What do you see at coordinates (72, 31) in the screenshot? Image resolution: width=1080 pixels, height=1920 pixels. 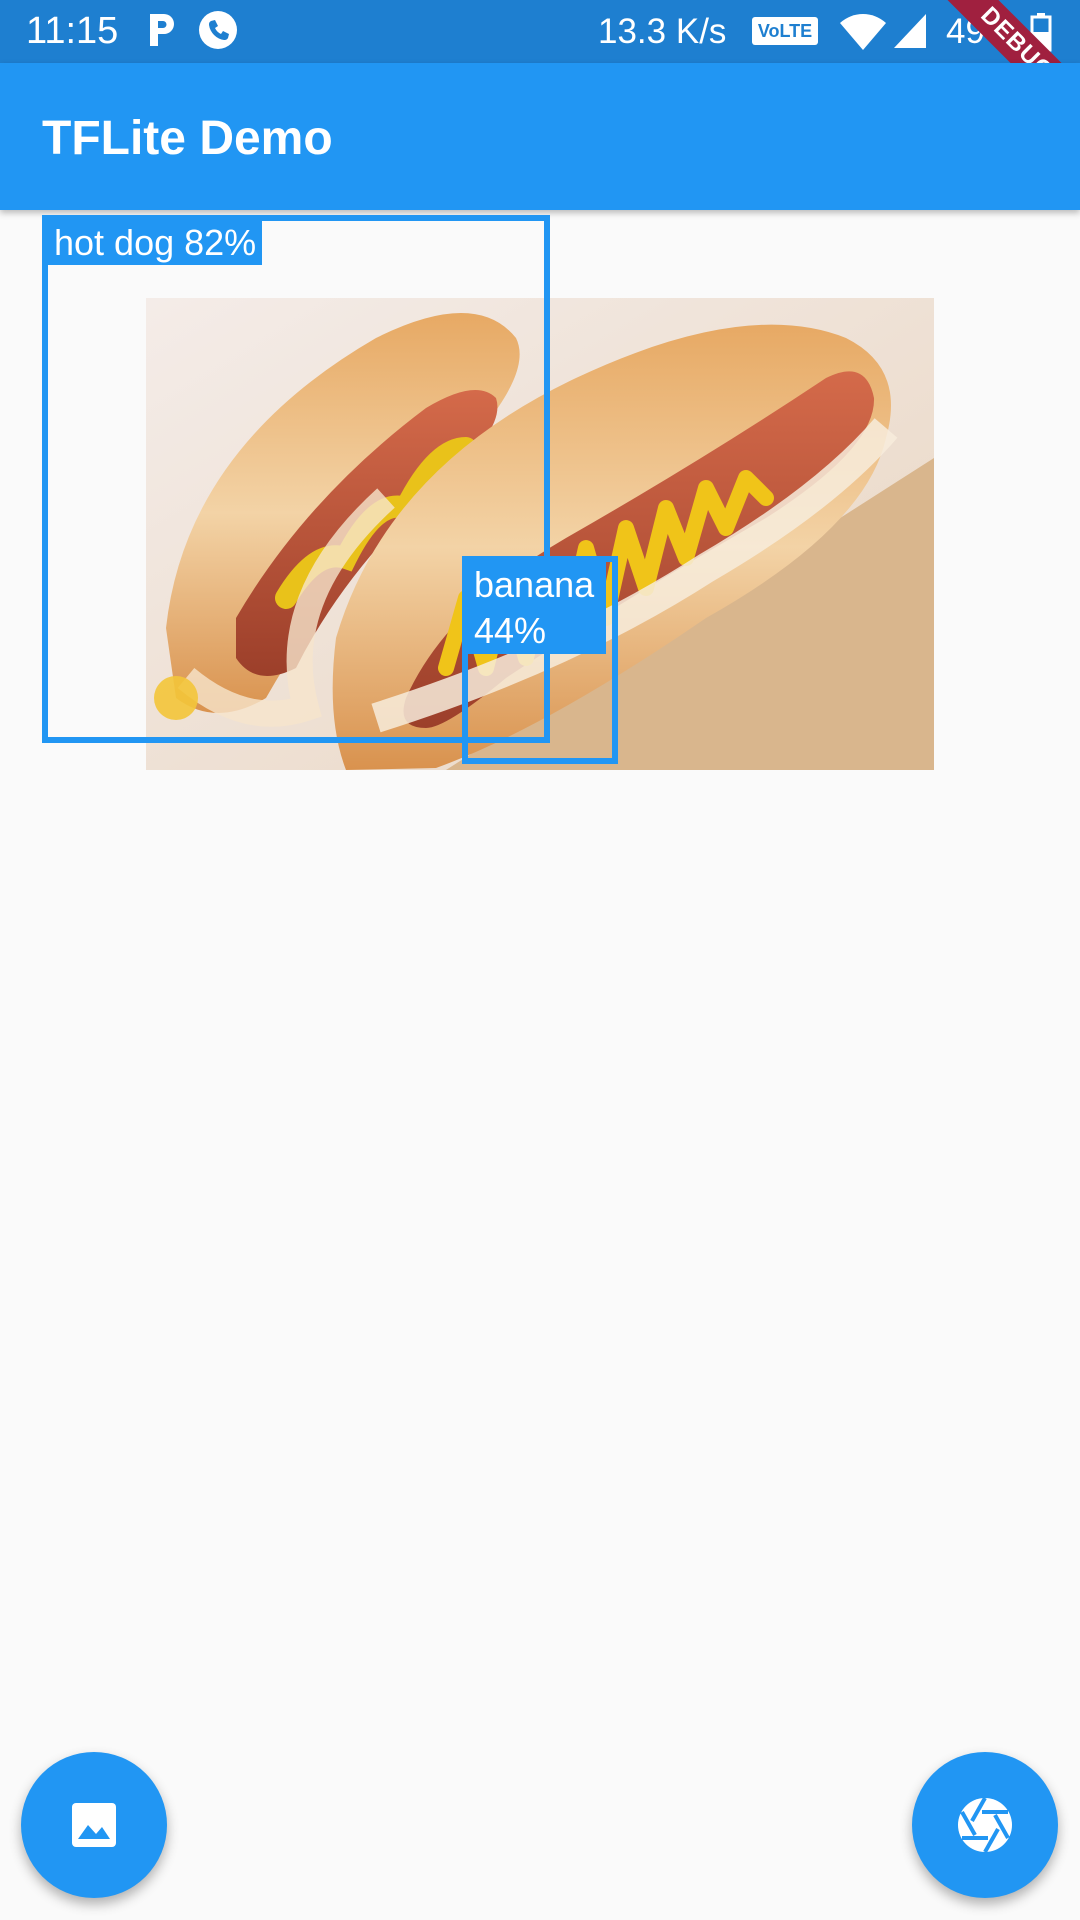 I see `status-time: 11:15` at bounding box center [72, 31].